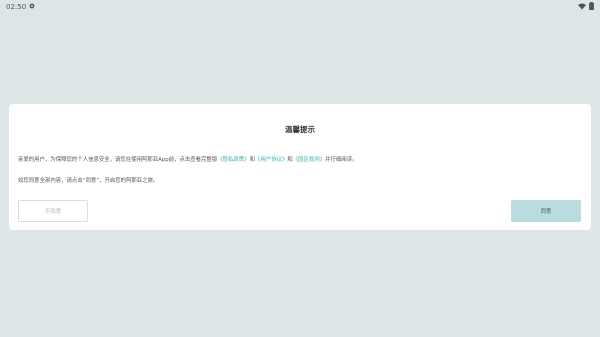 This screenshot has height=337, width=600. What do you see at coordinates (546, 211) in the screenshot?
I see `agree-button: 同意` at bounding box center [546, 211].